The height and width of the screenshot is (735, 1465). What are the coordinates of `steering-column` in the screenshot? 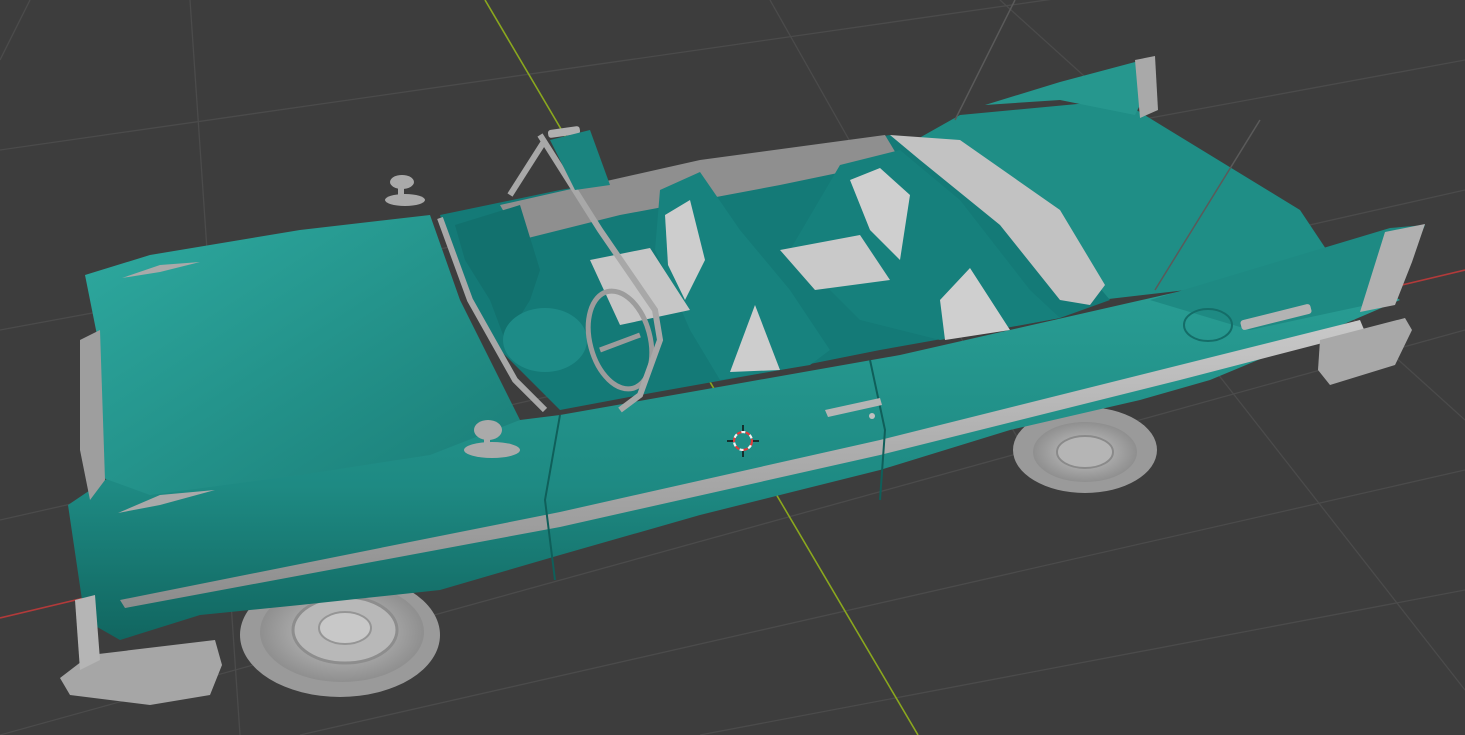 It's located at (545, 340).